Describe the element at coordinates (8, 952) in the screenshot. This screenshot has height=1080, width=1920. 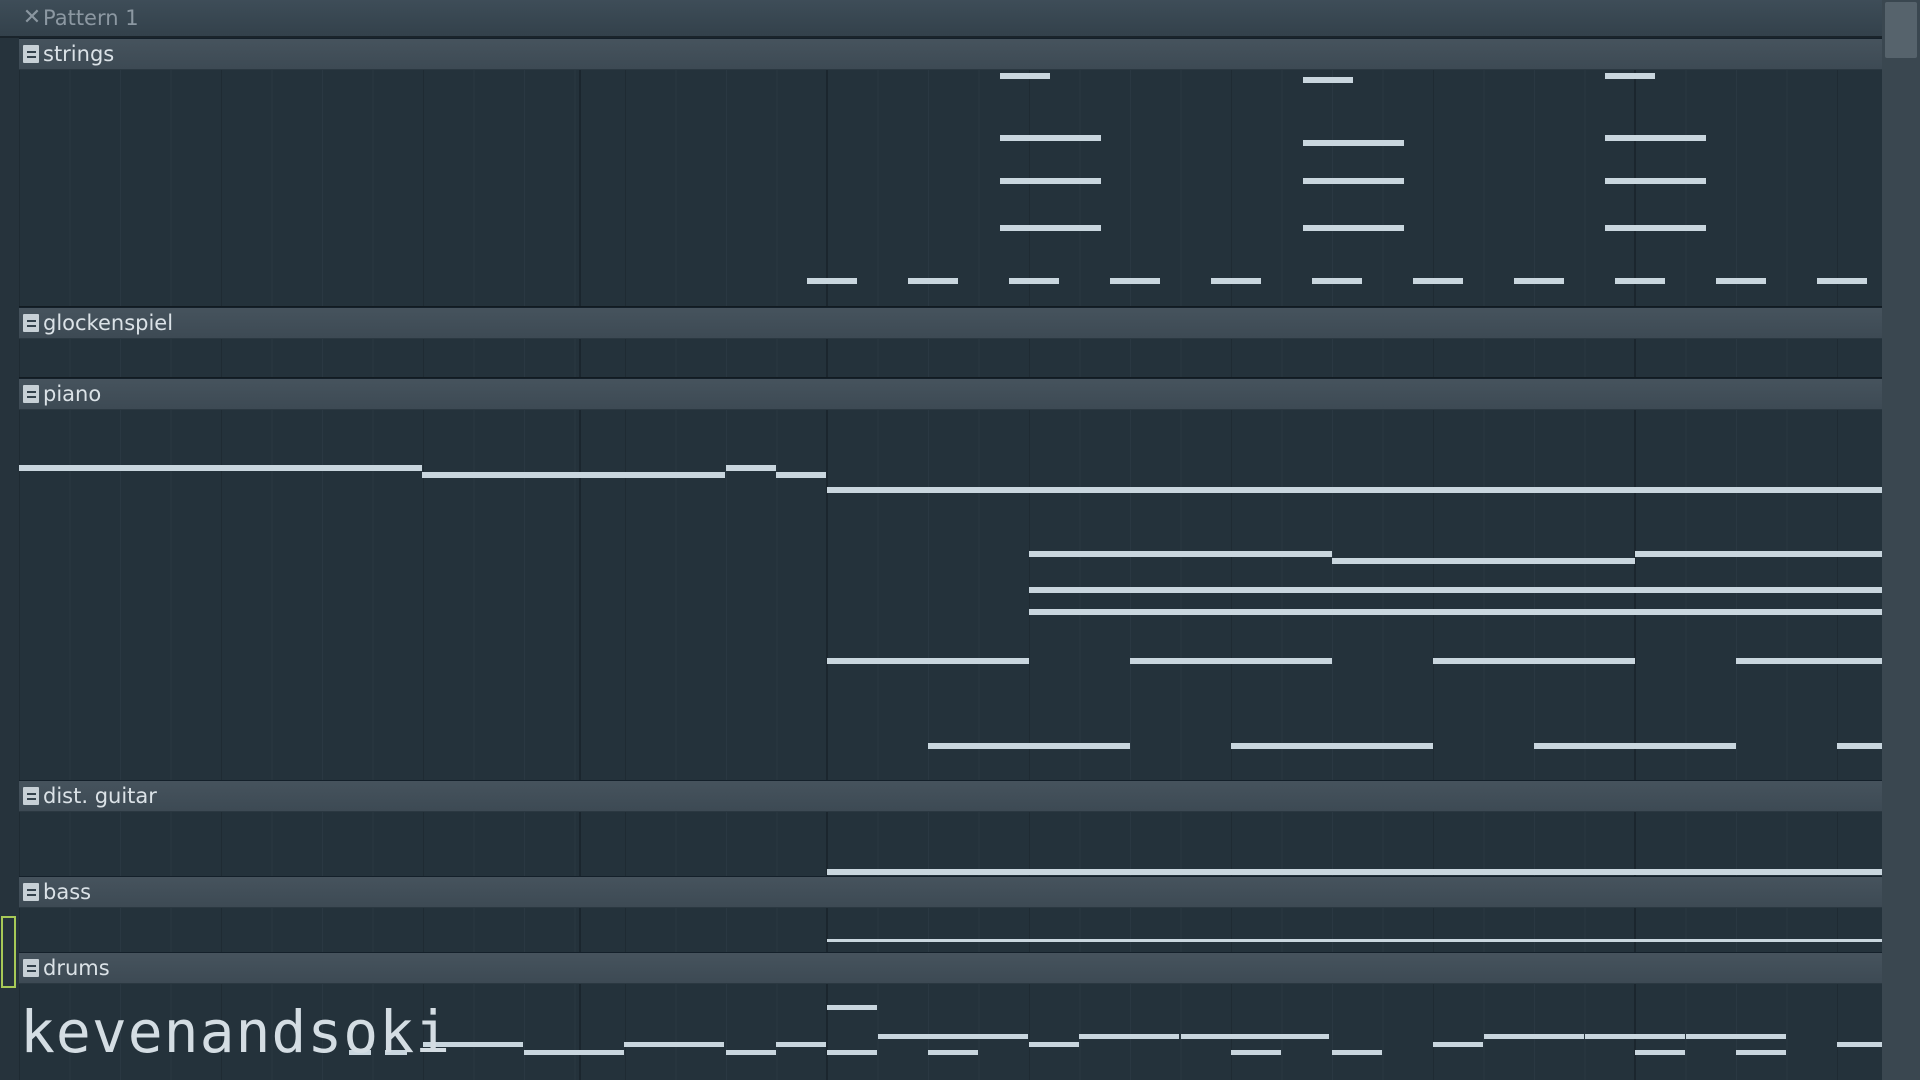
I see `selection-marker` at that location.